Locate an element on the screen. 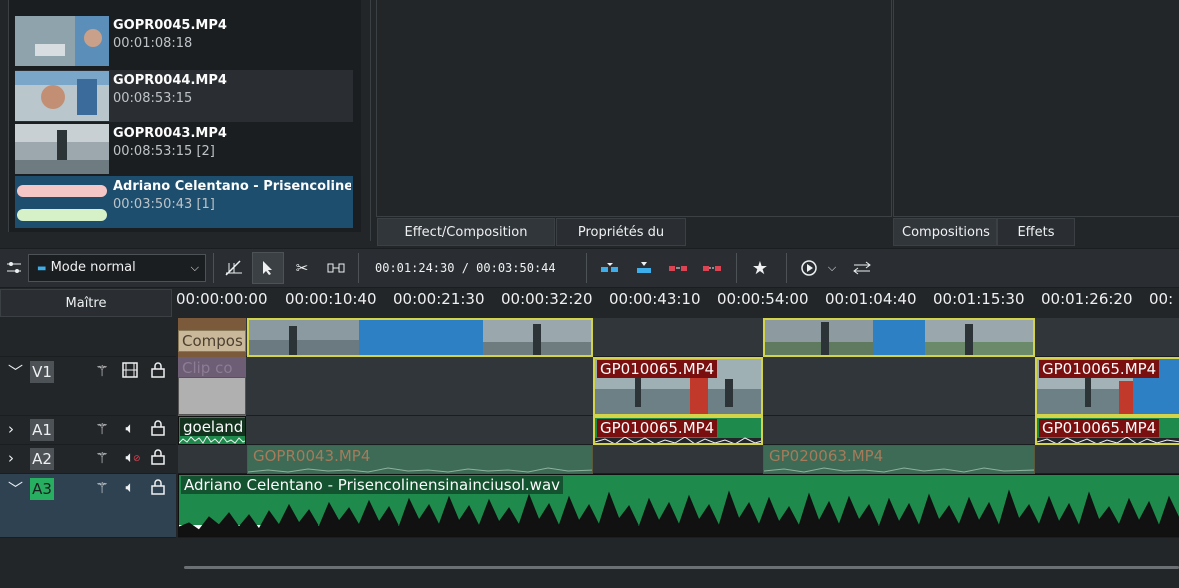  timecode-display: 00:01:24:30 / 00:03:50:44 is located at coordinates (465, 268).